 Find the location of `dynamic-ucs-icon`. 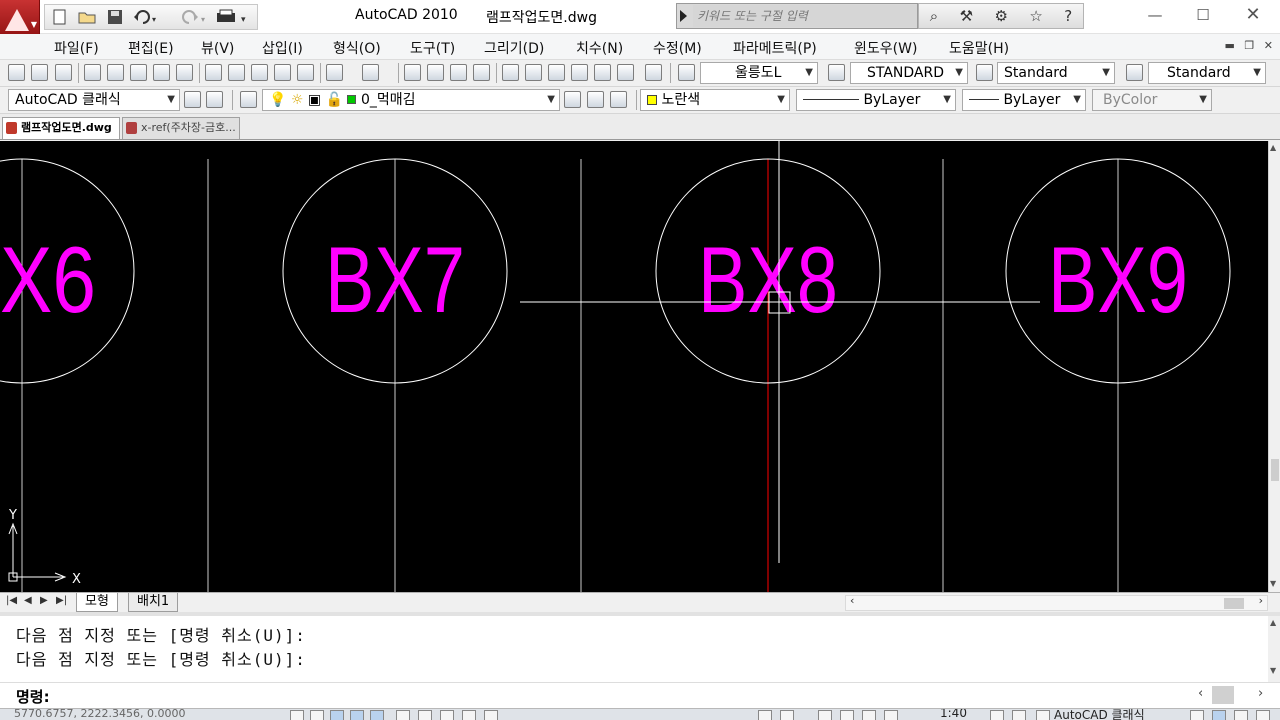

dynamic-ucs-icon is located at coordinates (425, 715).